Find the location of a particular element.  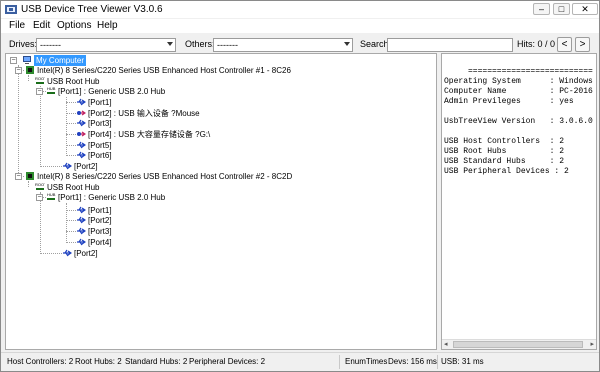

tree-node-label: [Port4] is located at coordinates (100, 242).